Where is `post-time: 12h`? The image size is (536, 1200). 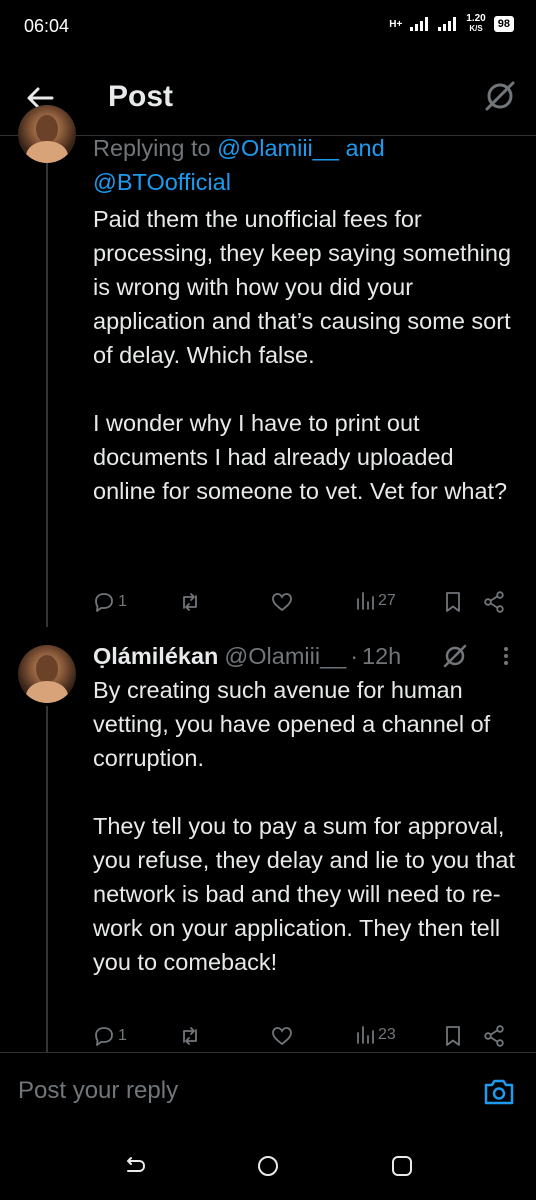
post-time: 12h is located at coordinates (381, 656).